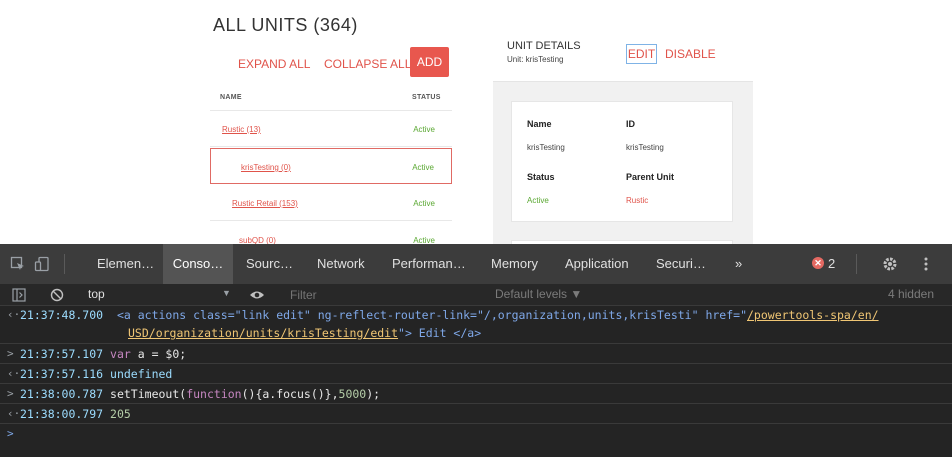  I want to click on message-timestamp: 21:38:00.787, so click(62, 394).